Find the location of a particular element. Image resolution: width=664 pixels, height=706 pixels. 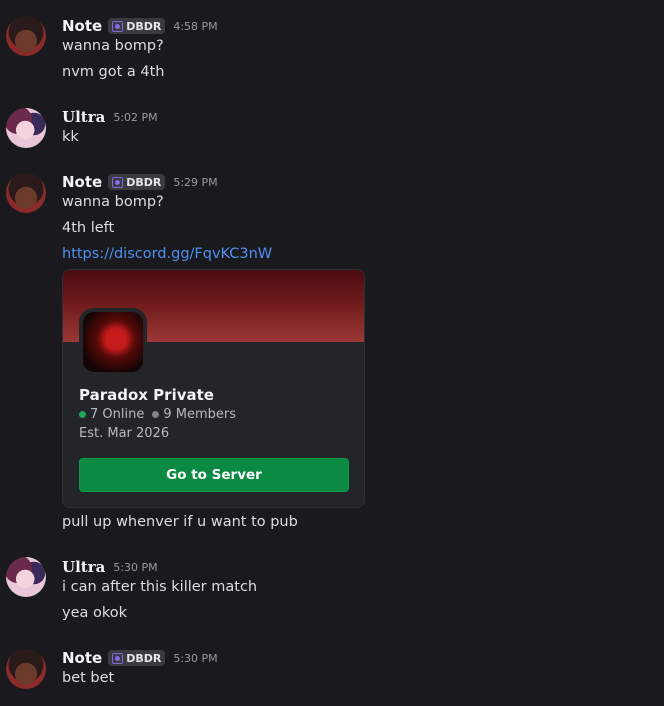

online-dot-icon is located at coordinates (82, 414).